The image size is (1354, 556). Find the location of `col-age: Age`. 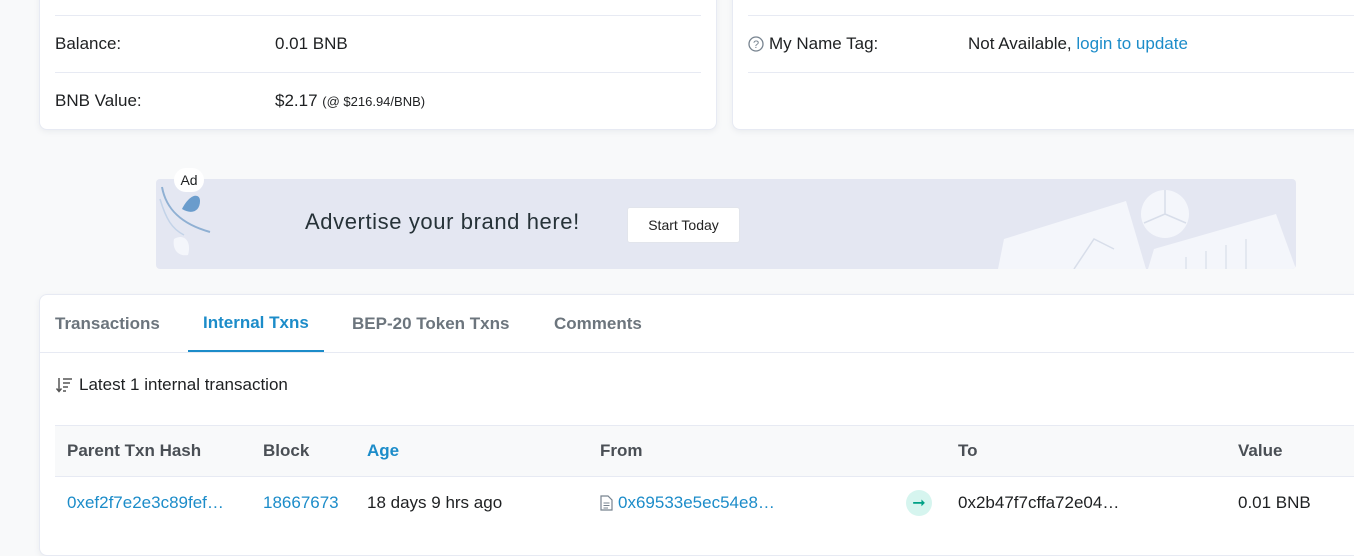

col-age: Age is located at coordinates (383, 451).